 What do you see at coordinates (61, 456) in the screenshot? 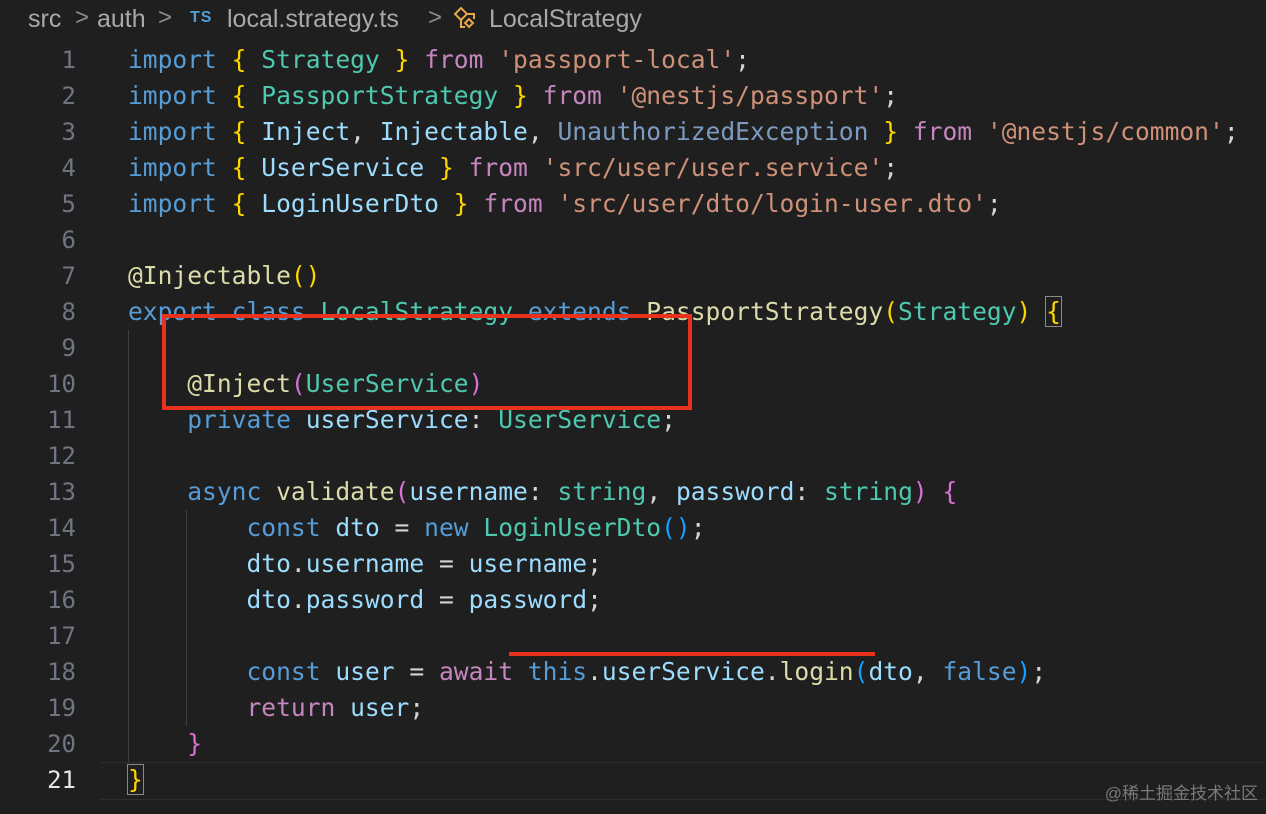
I see `line-number: 12` at bounding box center [61, 456].